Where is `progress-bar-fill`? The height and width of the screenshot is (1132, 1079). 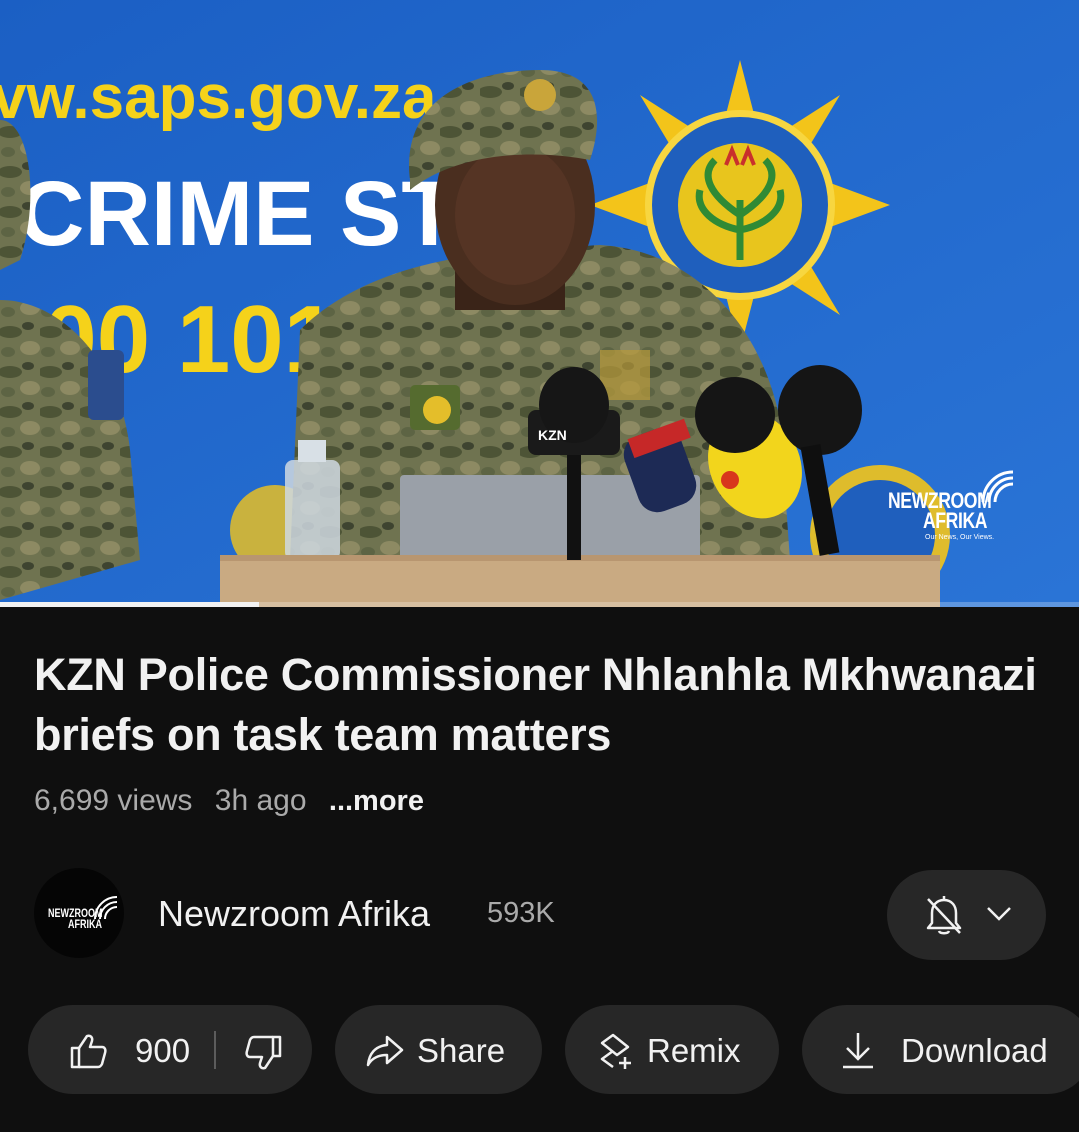 progress-bar-fill is located at coordinates (129, 604).